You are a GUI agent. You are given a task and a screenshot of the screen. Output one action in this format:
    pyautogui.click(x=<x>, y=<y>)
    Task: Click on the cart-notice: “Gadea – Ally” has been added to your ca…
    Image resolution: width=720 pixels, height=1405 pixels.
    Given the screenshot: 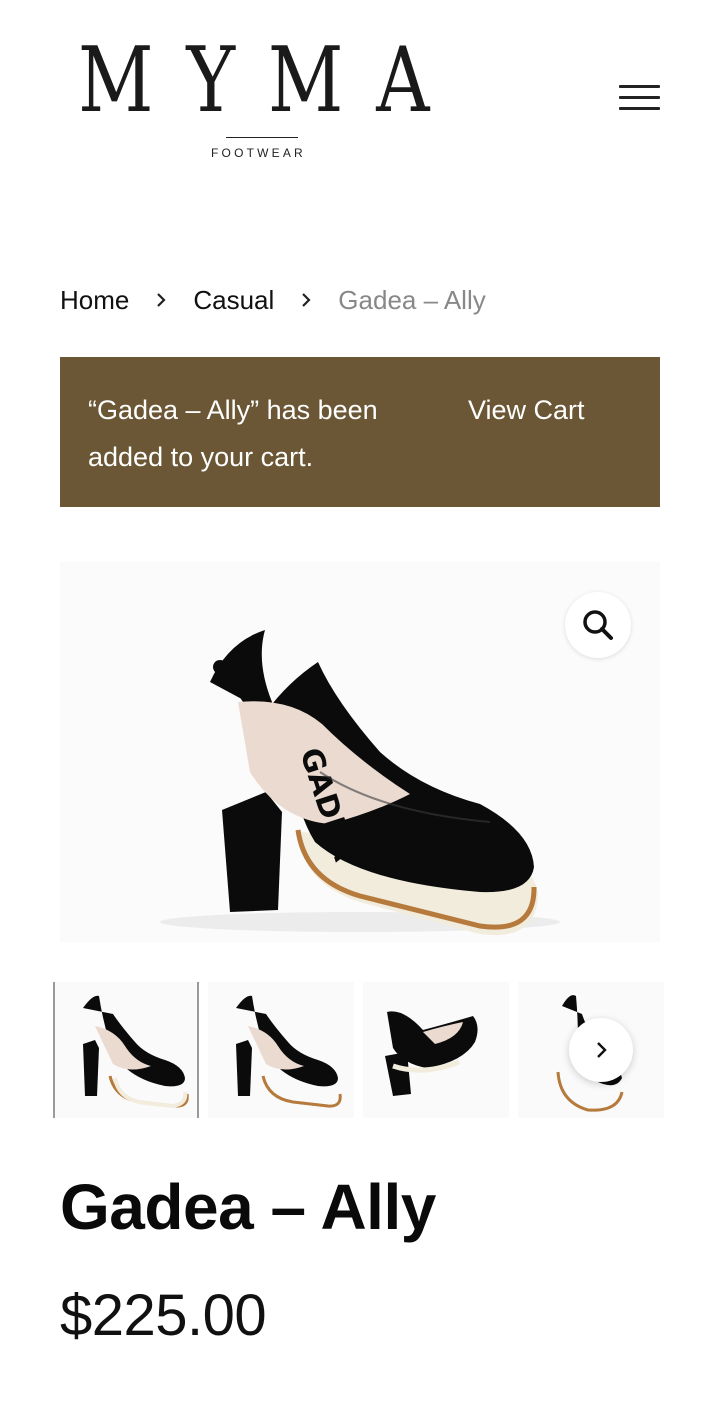 What is the action you would take?
    pyautogui.click(x=360, y=432)
    